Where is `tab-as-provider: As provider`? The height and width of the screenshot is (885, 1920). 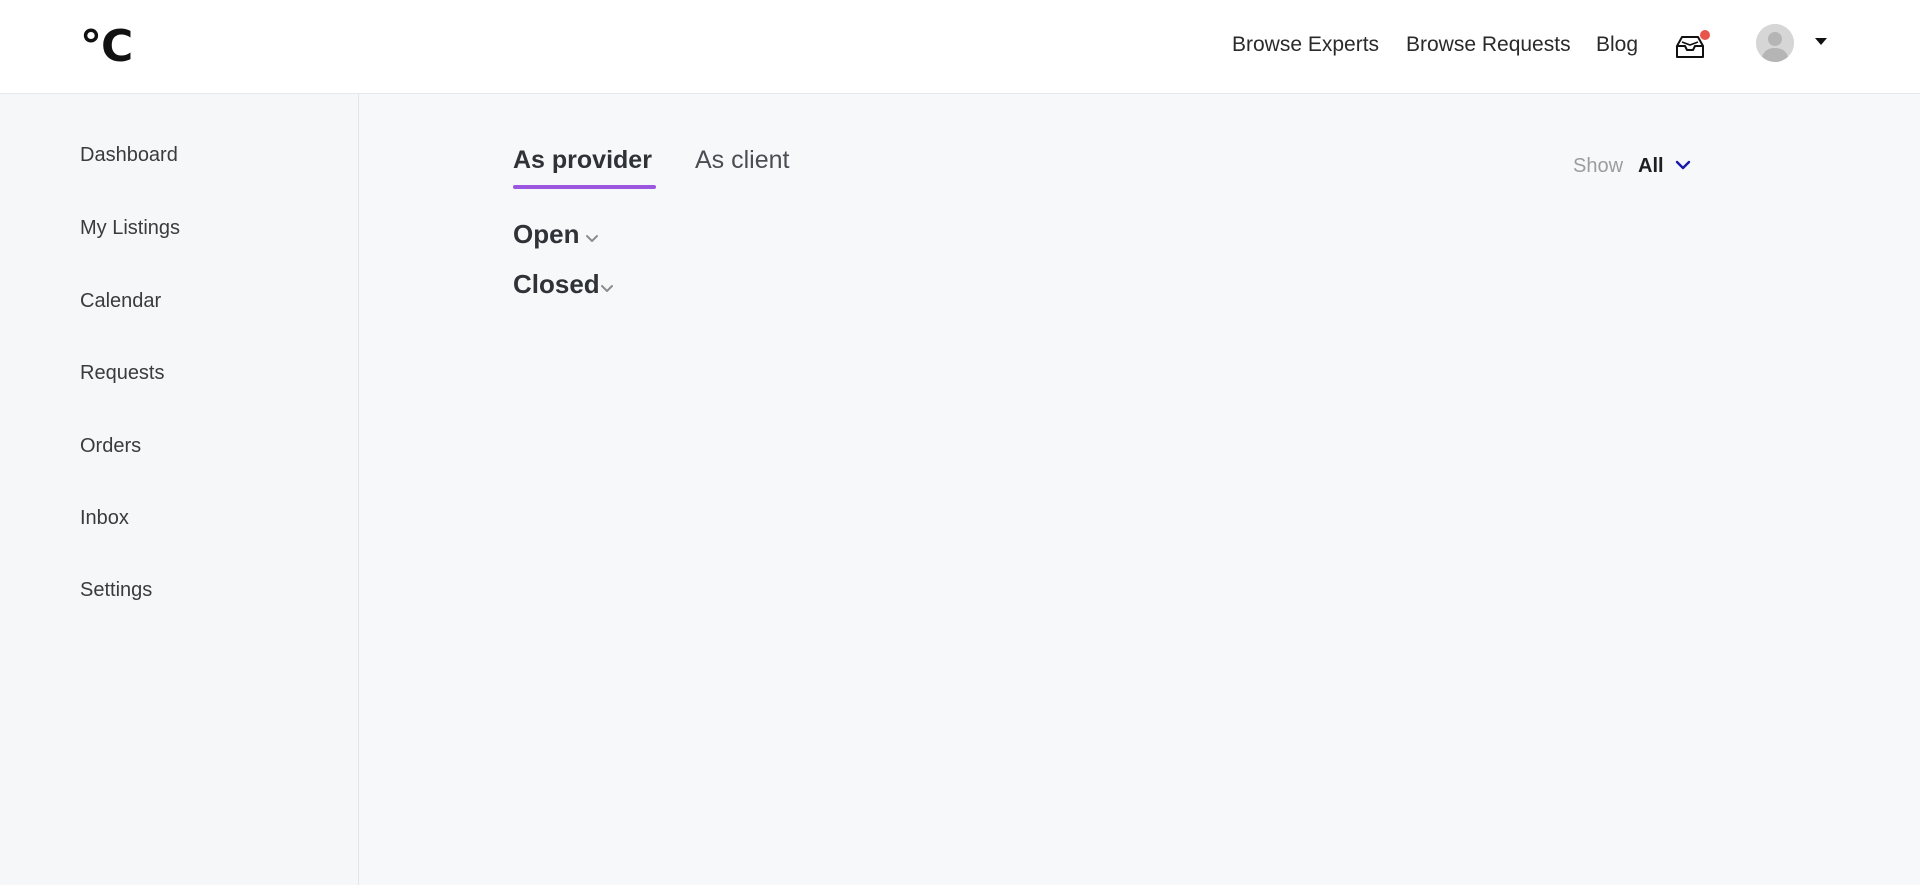 tab-as-provider: As provider is located at coordinates (582, 160).